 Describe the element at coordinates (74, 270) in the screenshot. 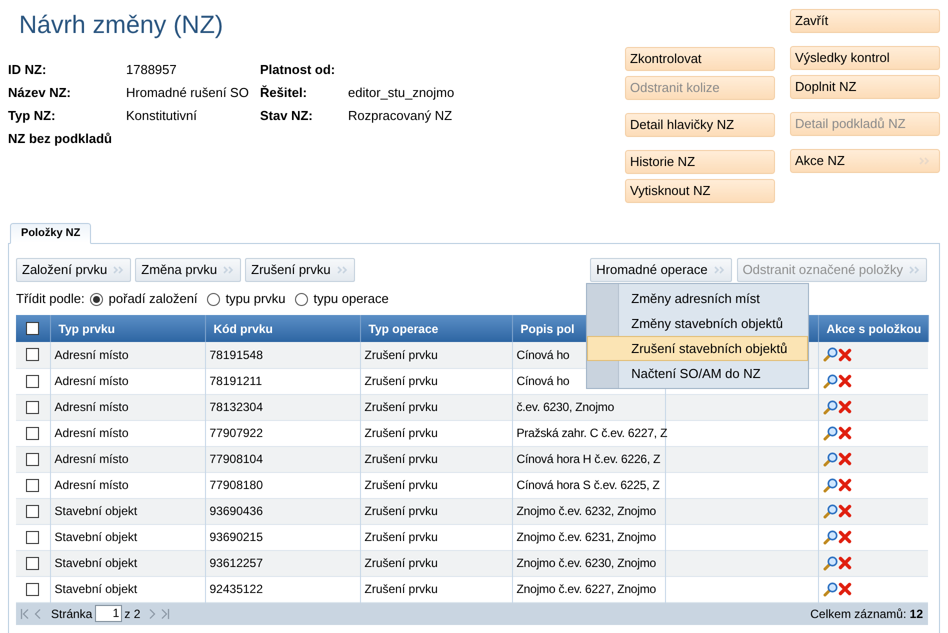

I see `toolbar-button: Založení prvku` at that location.